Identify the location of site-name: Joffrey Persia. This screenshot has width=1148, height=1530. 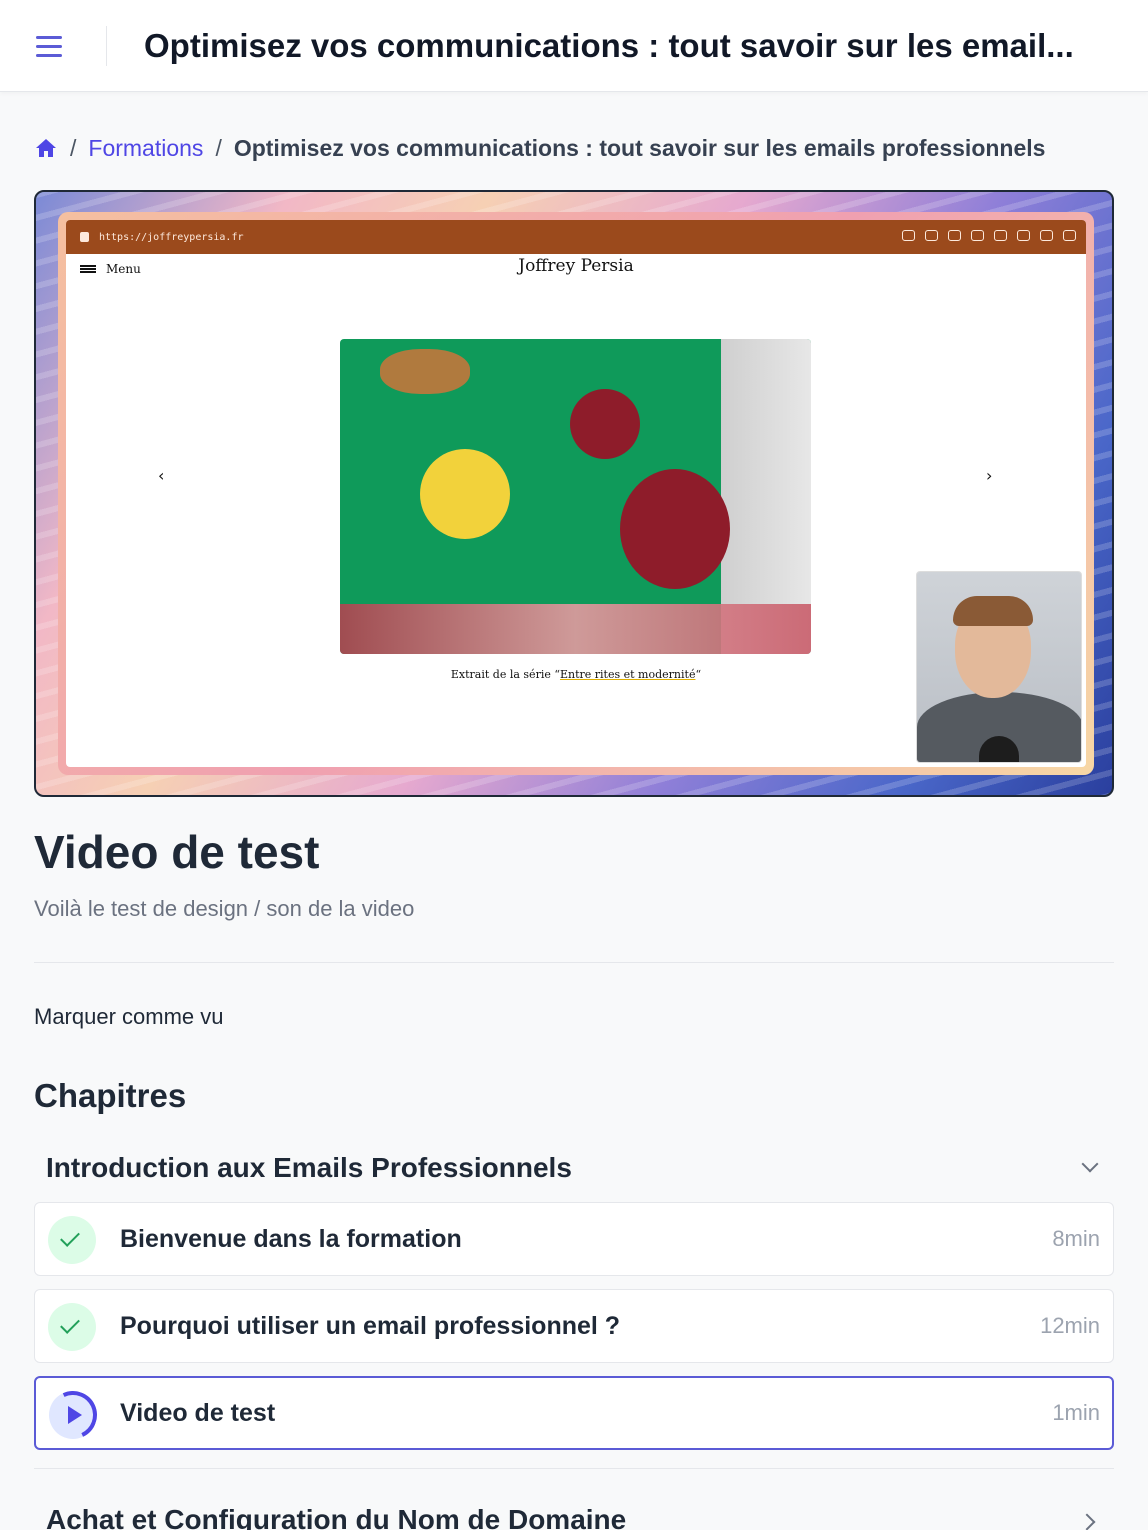
(576, 266).